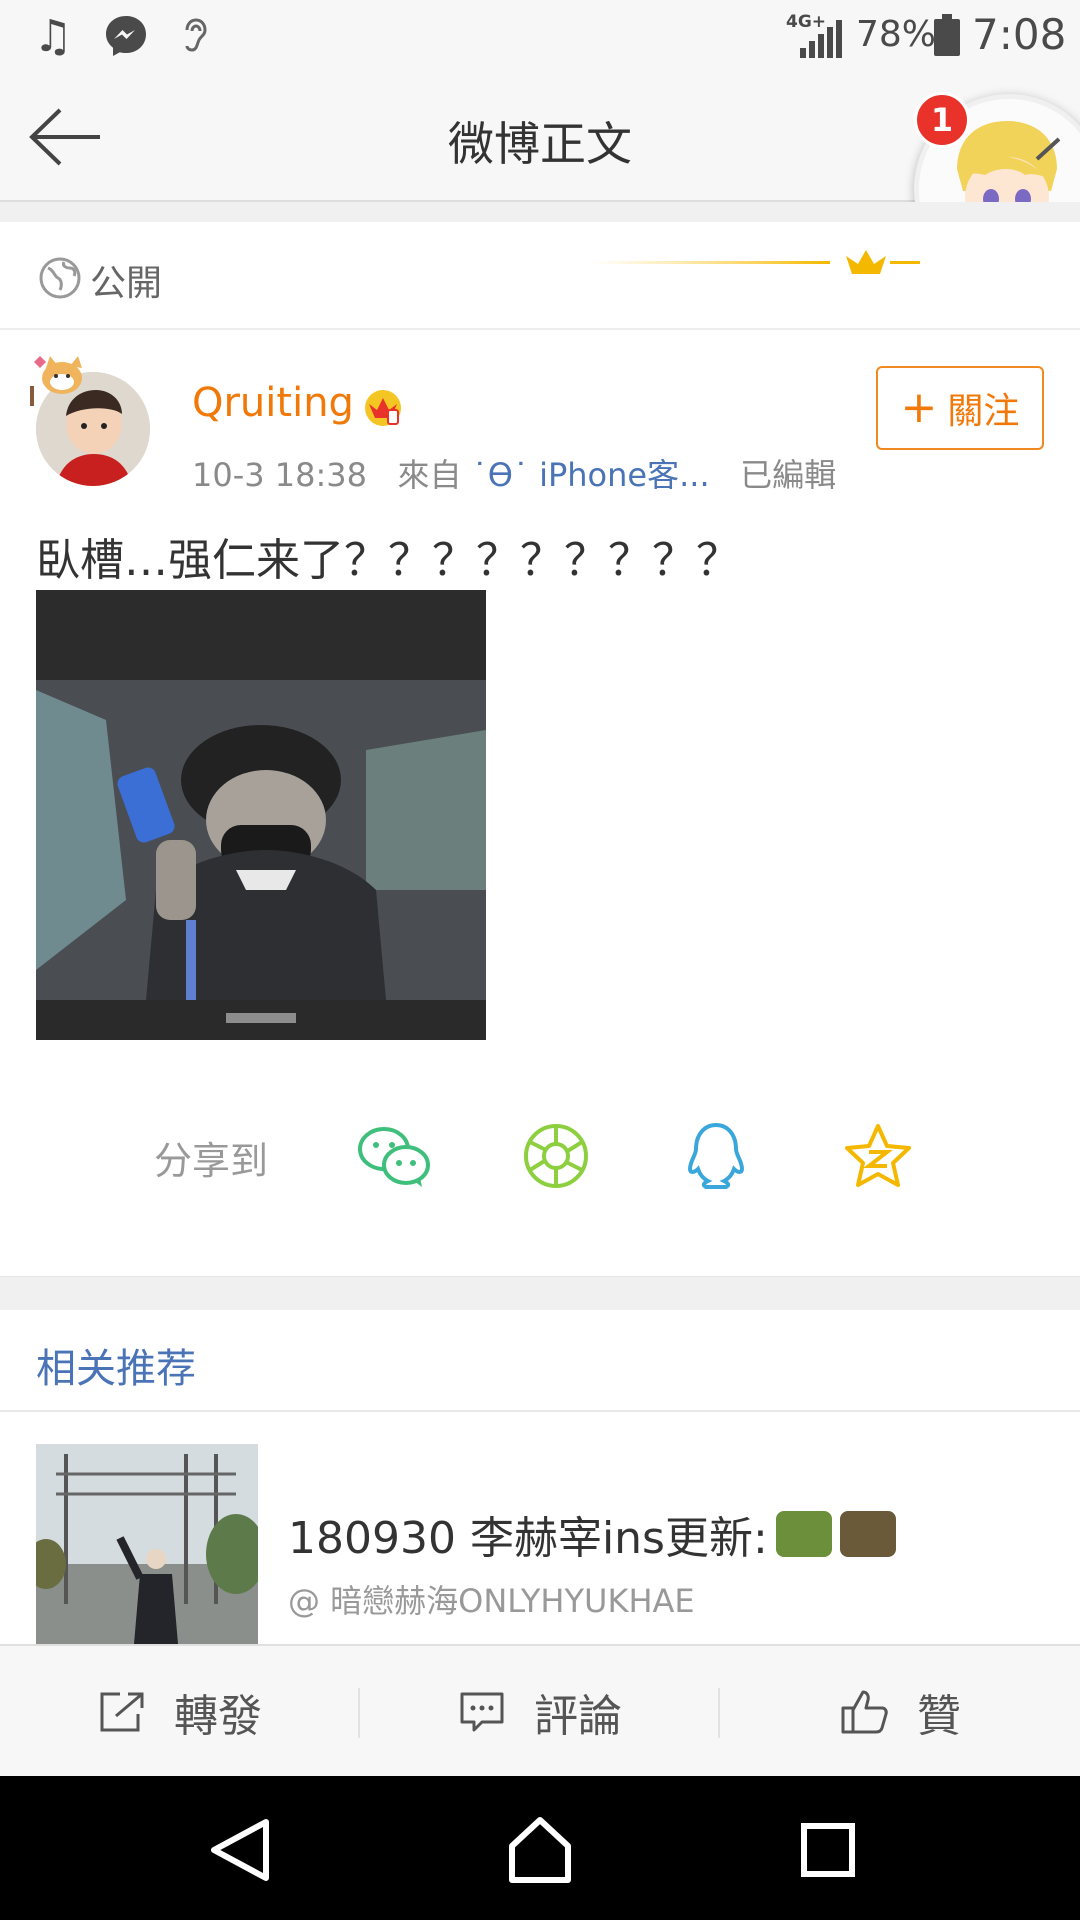 This screenshot has width=1080, height=1920. I want to click on home-icon, so click(540, 1850).